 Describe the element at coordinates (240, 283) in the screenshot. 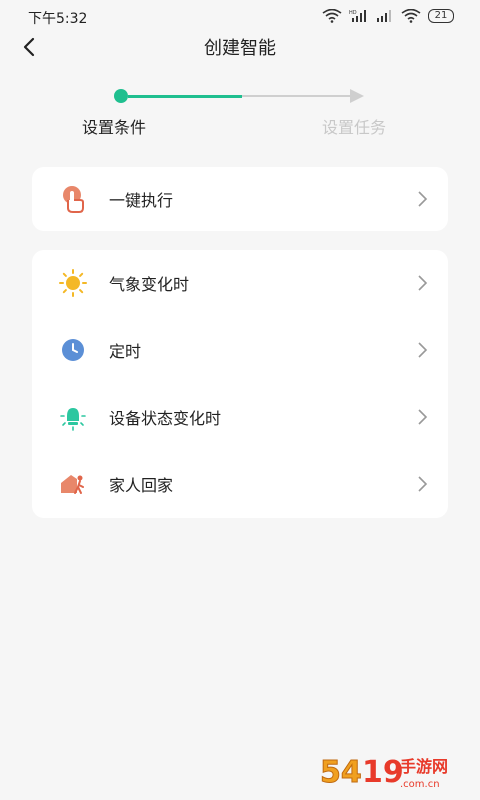

I see `list-item-weather: 气象变化时` at that location.